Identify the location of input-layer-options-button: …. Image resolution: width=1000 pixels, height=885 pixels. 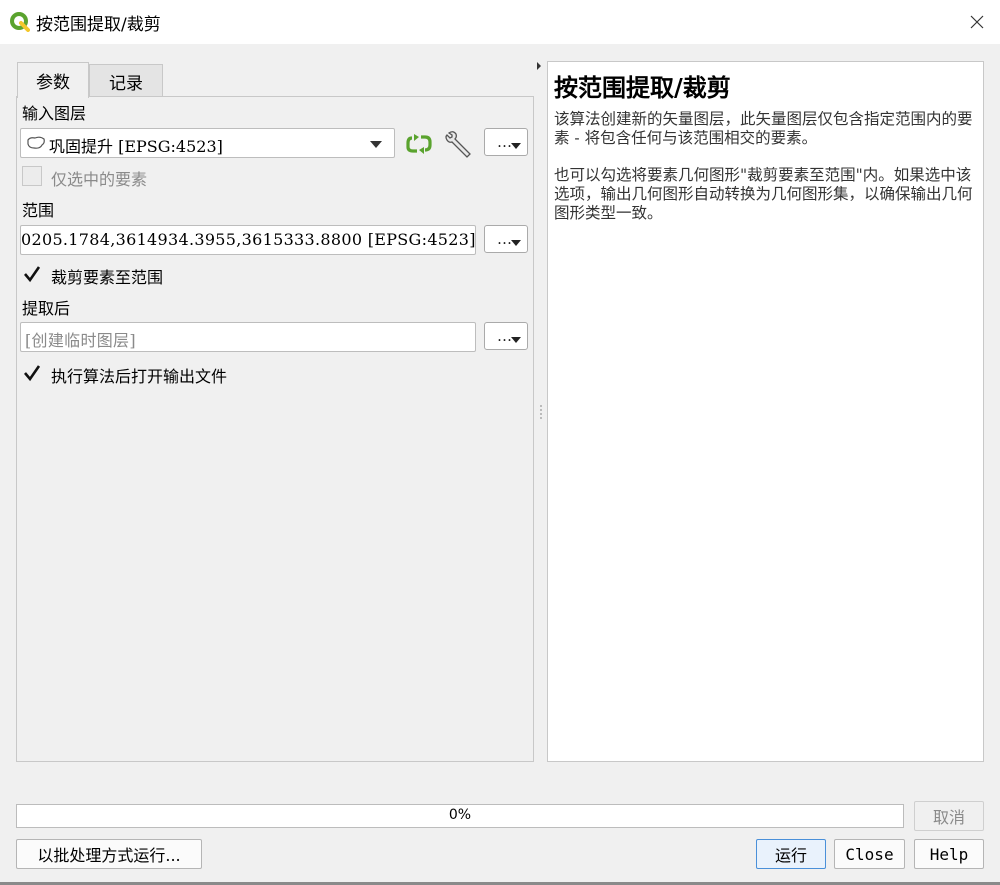
(506, 142).